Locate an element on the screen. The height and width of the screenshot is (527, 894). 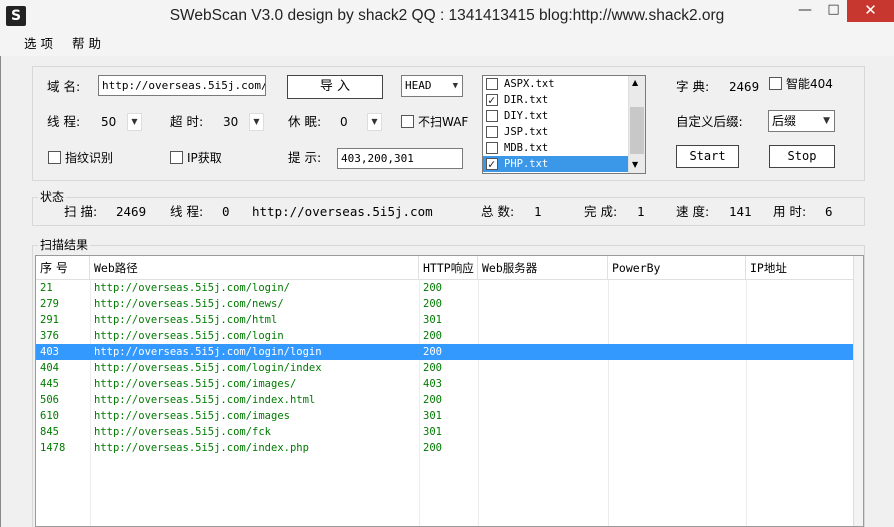
ip-checkbox is located at coordinates (176, 157).